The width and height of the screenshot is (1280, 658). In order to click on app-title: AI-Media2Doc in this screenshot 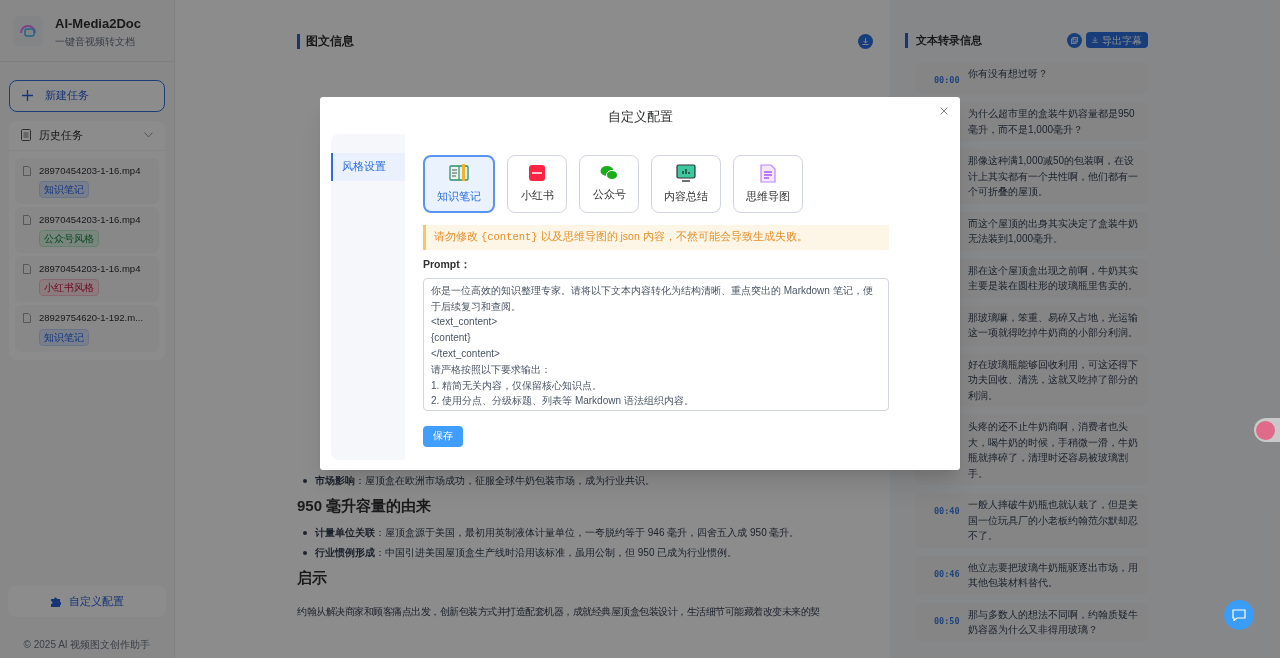, I will do `click(98, 24)`.